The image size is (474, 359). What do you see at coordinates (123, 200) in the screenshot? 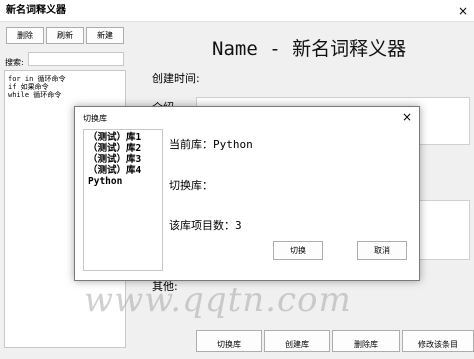
I see `library-list: （测试）库1 （测试）库2 （测试）库3 （测试）库4 Python` at bounding box center [123, 200].